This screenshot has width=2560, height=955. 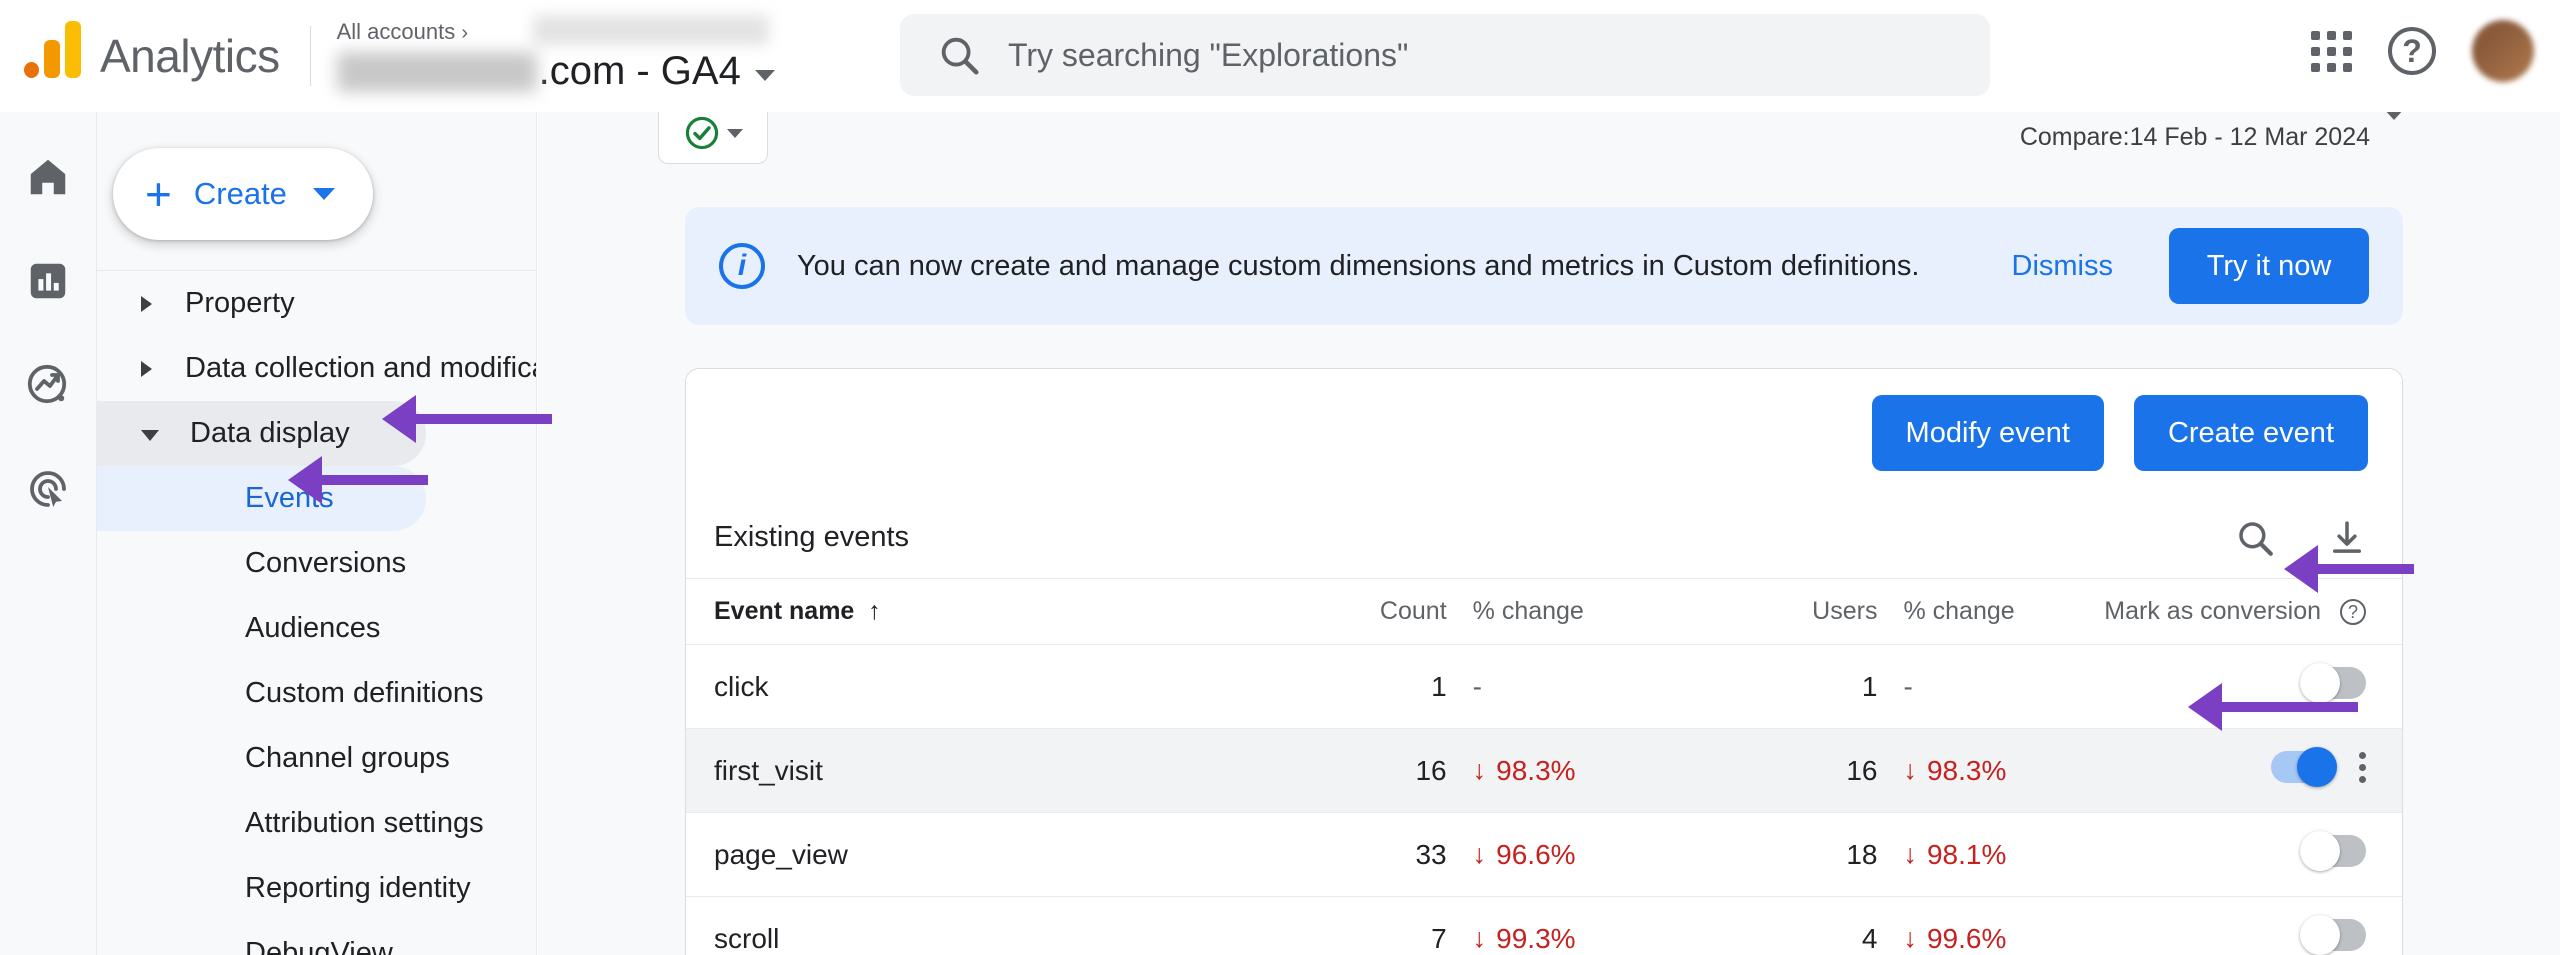 I want to click on sidebar-item-label: Channel groups, so click(x=347, y=758).